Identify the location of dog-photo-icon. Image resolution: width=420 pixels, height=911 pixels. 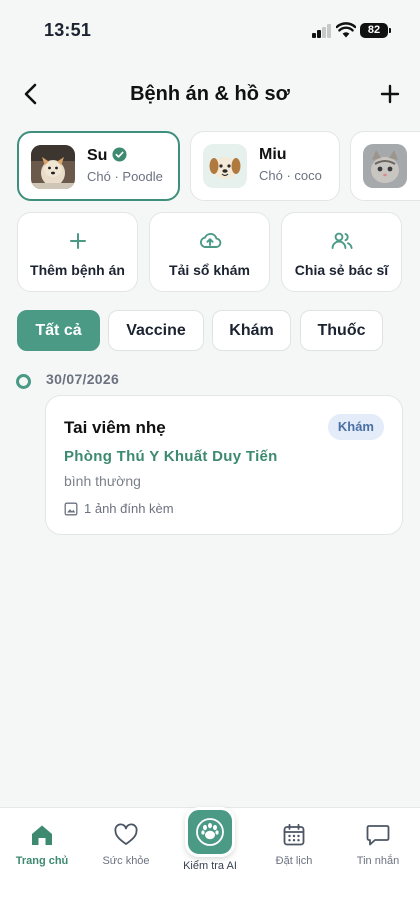
(53, 167).